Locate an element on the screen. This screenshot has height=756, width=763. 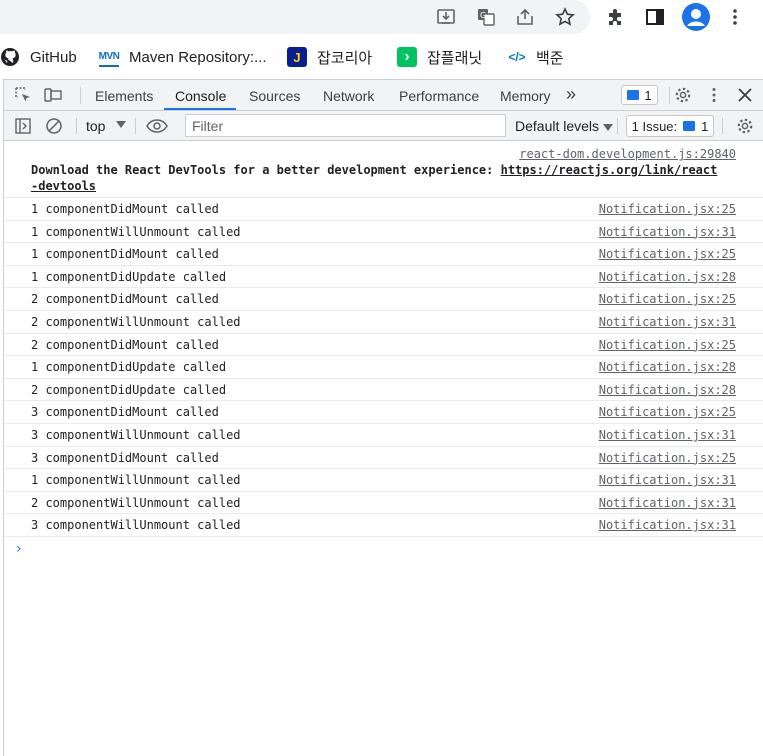
clear-console-icon is located at coordinates (54, 126).